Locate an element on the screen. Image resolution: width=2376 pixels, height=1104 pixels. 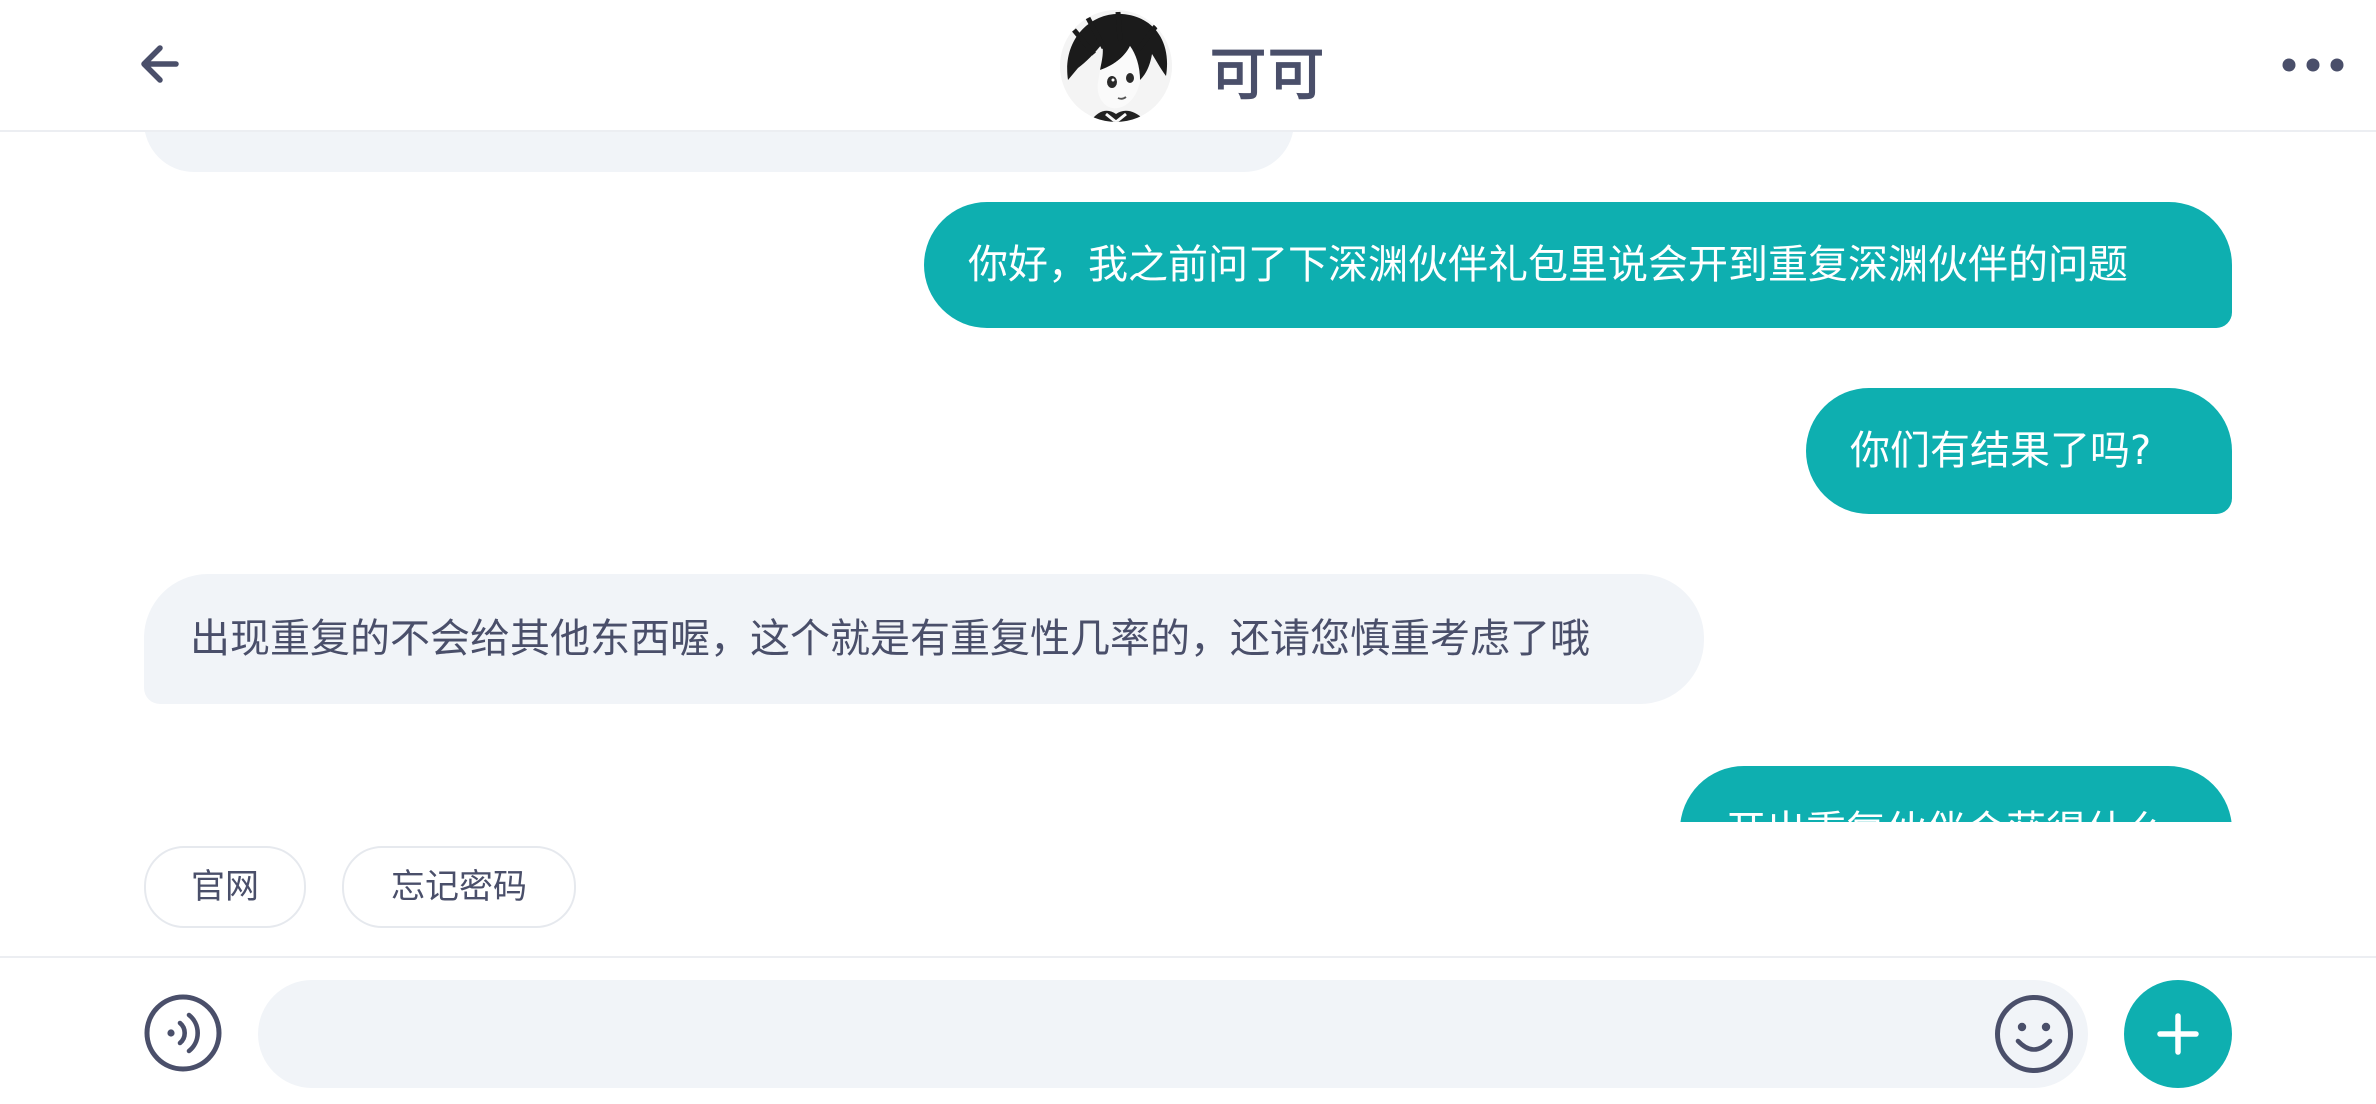
outgoing-message: 开出重复伙伴会获得什么 is located at coordinates (1956, 794).